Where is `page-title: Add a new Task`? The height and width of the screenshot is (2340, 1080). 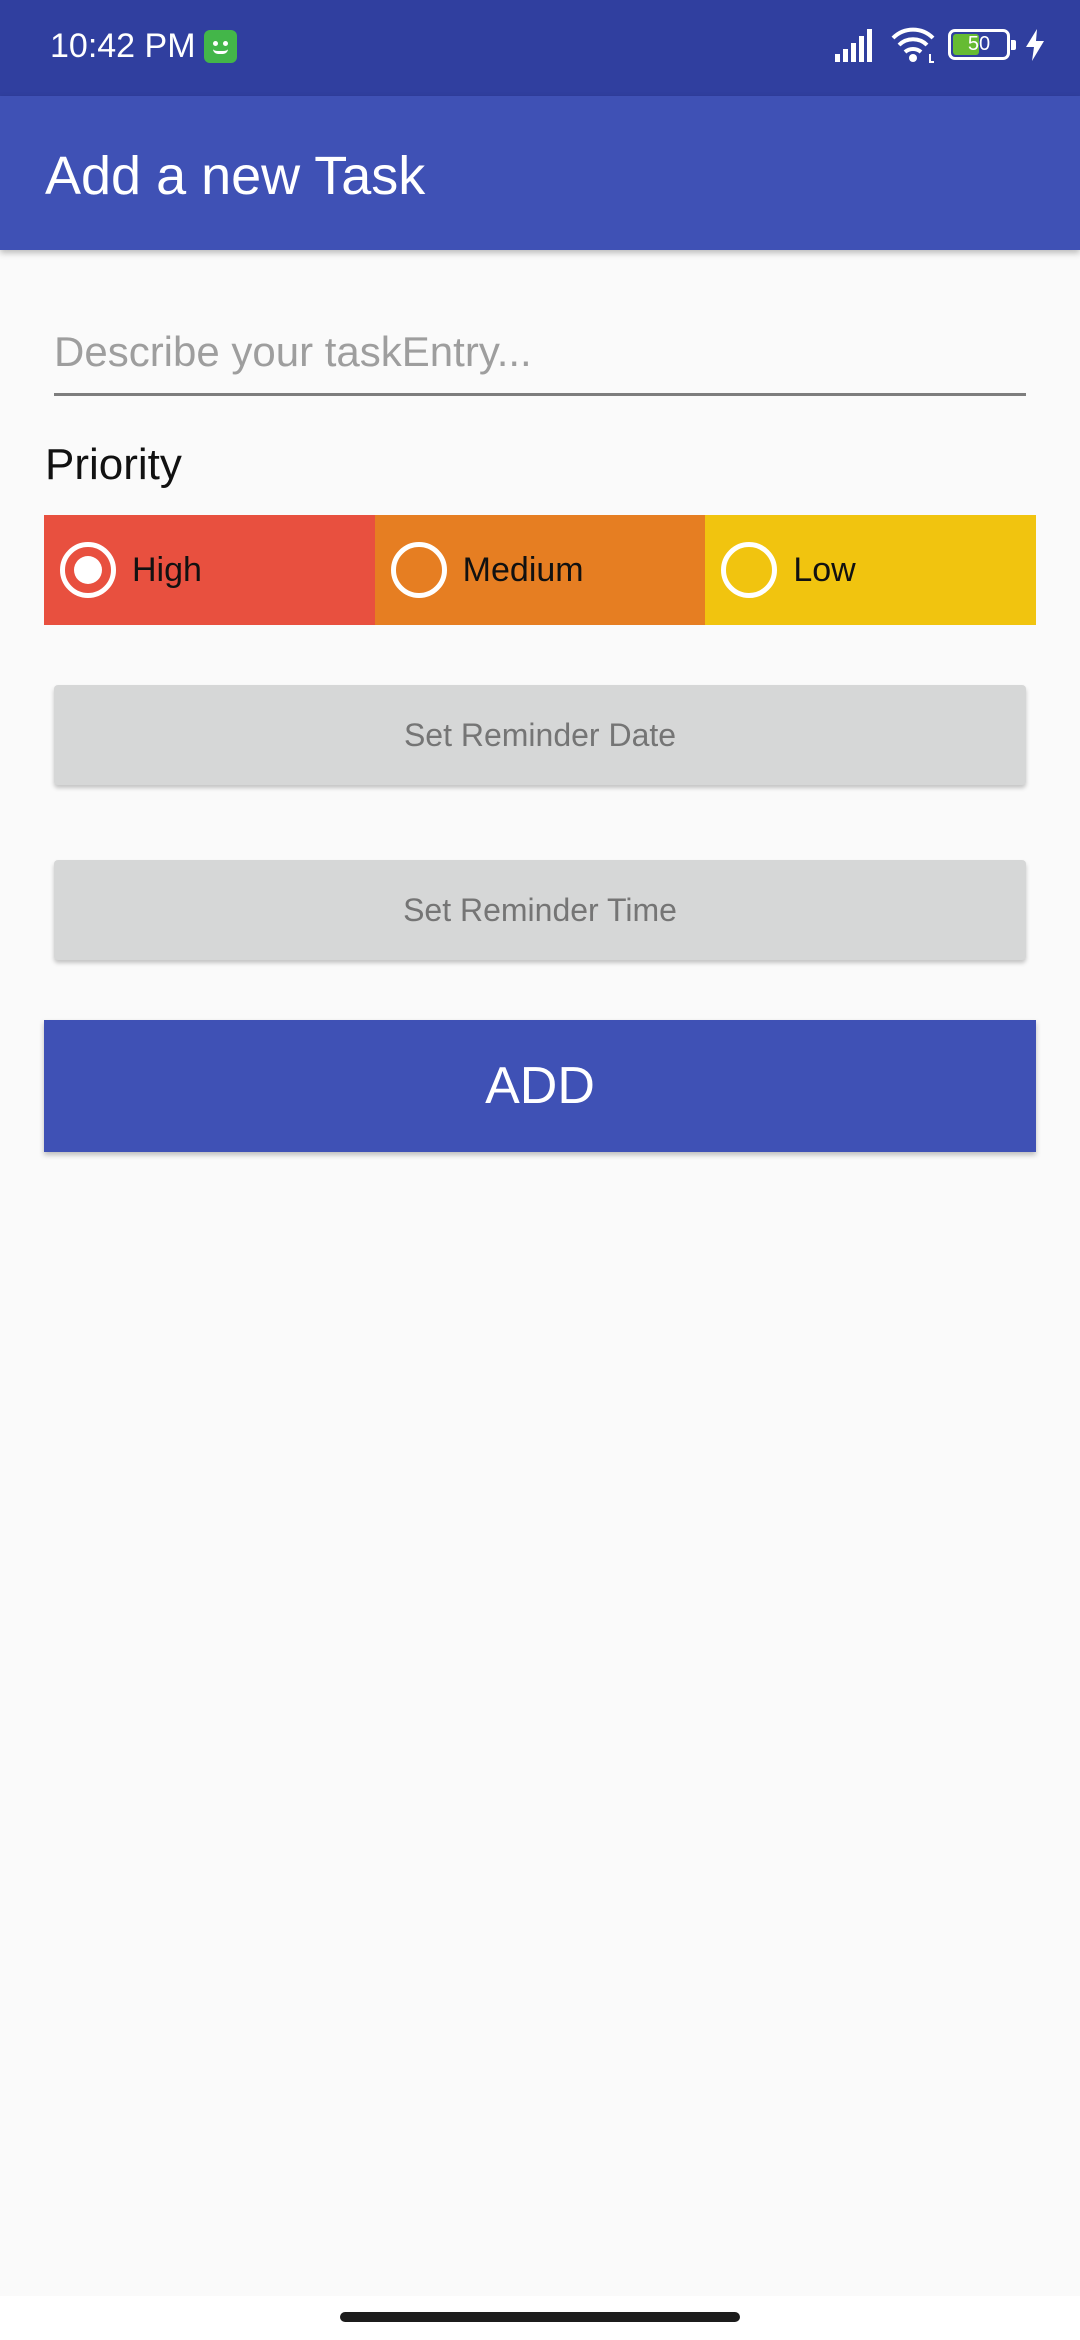
page-title: Add a new Task is located at coordinates (235, 176).